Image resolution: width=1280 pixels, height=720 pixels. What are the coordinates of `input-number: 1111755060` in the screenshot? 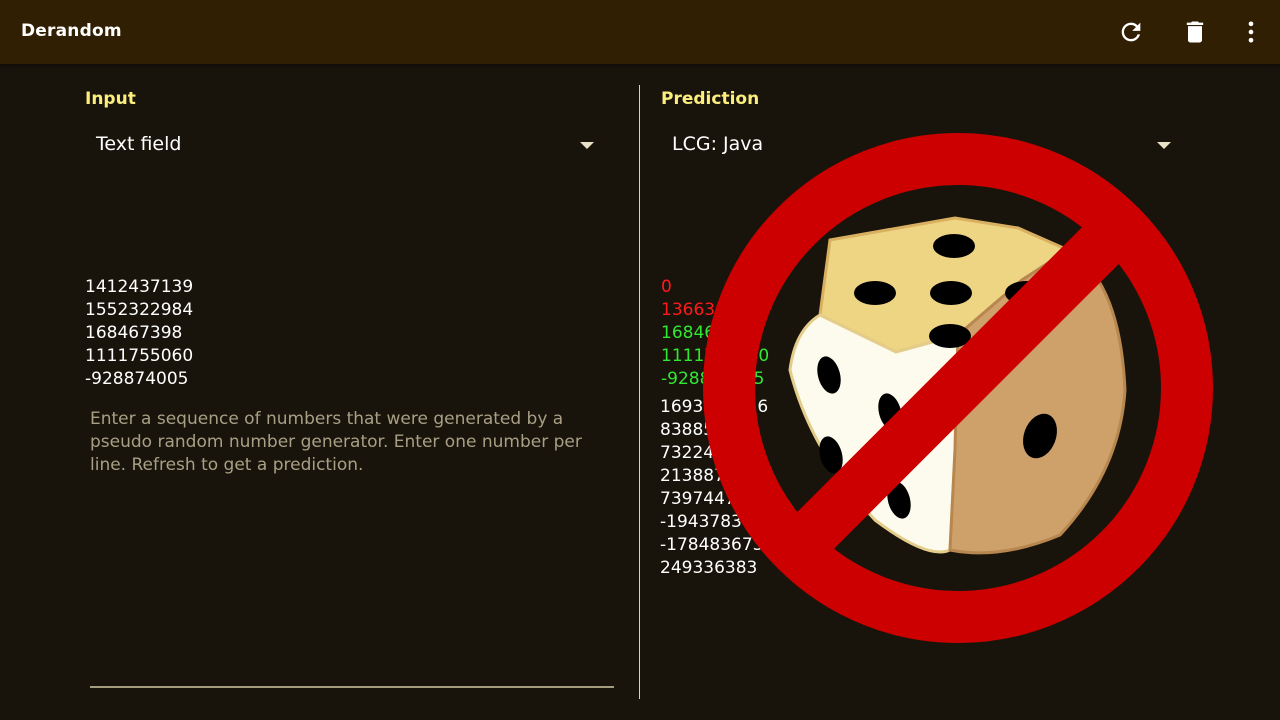 It's located at (139, 356).